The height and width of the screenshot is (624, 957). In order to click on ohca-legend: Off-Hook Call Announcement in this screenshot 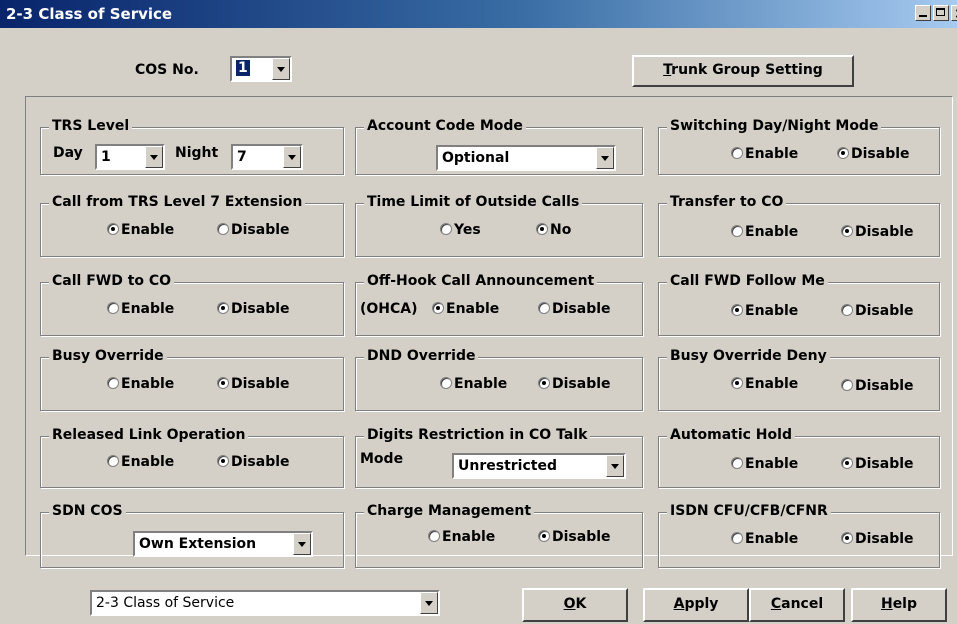, I will do `click(481, 281)`.